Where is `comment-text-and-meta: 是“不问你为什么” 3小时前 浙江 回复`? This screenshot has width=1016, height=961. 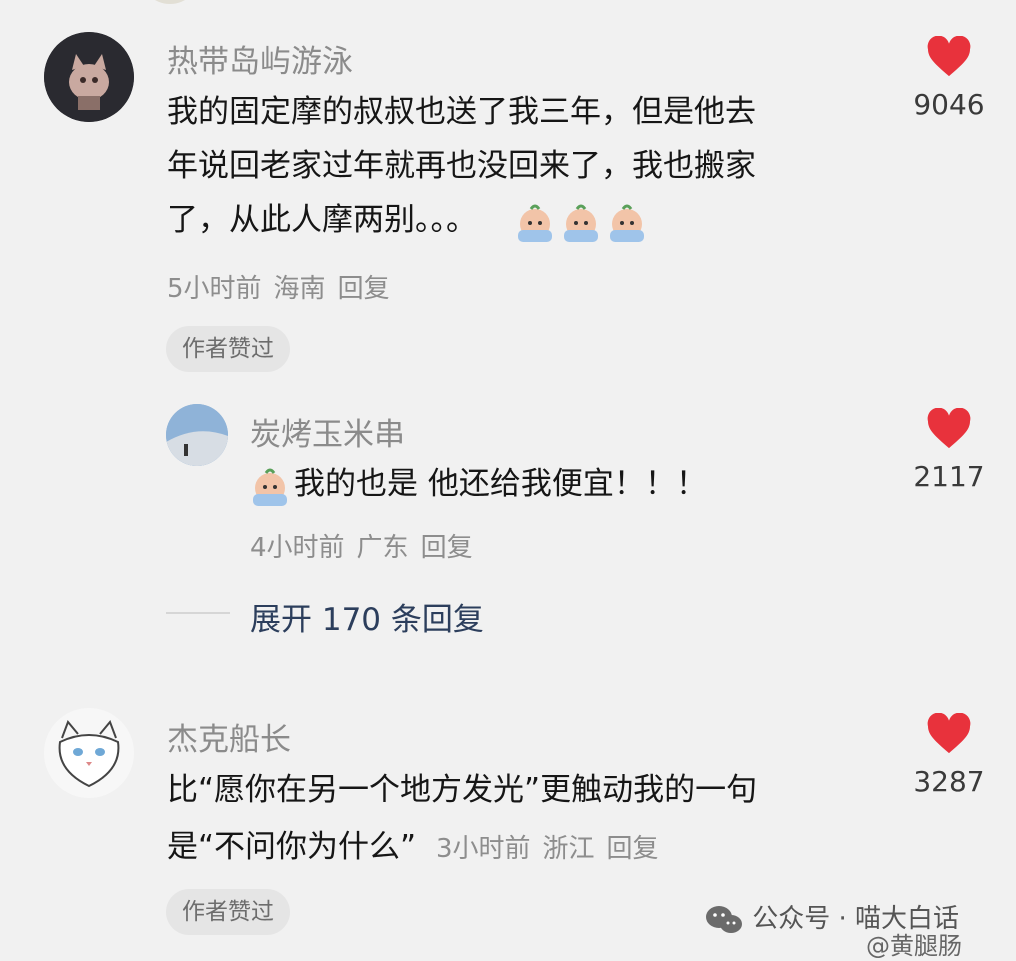
comment-text-and-meta: 是“不问你为什么” 3小时前 浙江 回复 is located at coordinates (419, 848).